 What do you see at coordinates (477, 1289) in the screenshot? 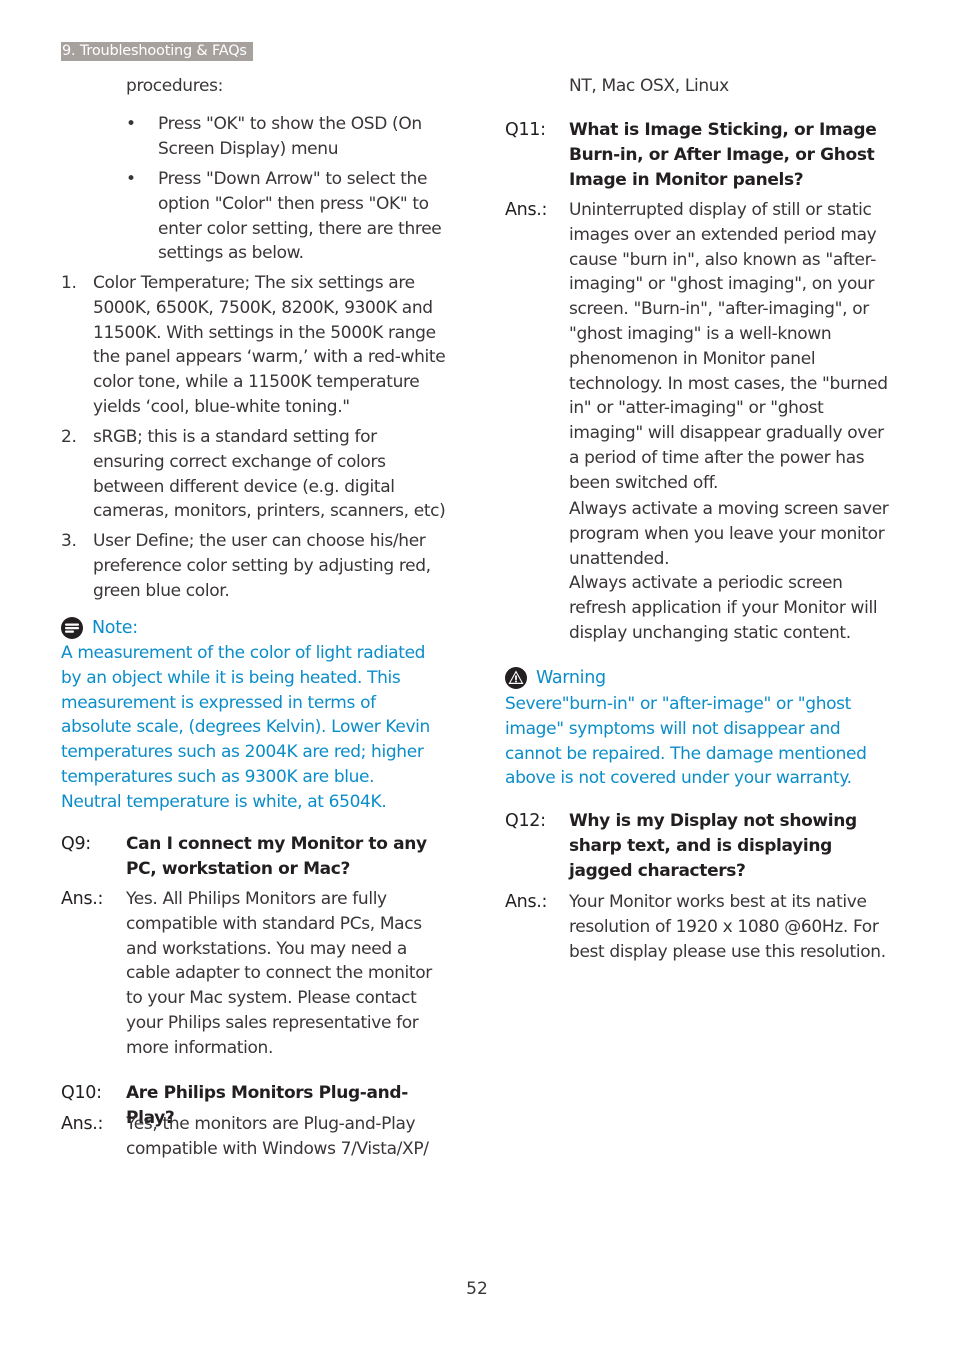
I see `page-number: 52` at bounding box center [477, 1289].